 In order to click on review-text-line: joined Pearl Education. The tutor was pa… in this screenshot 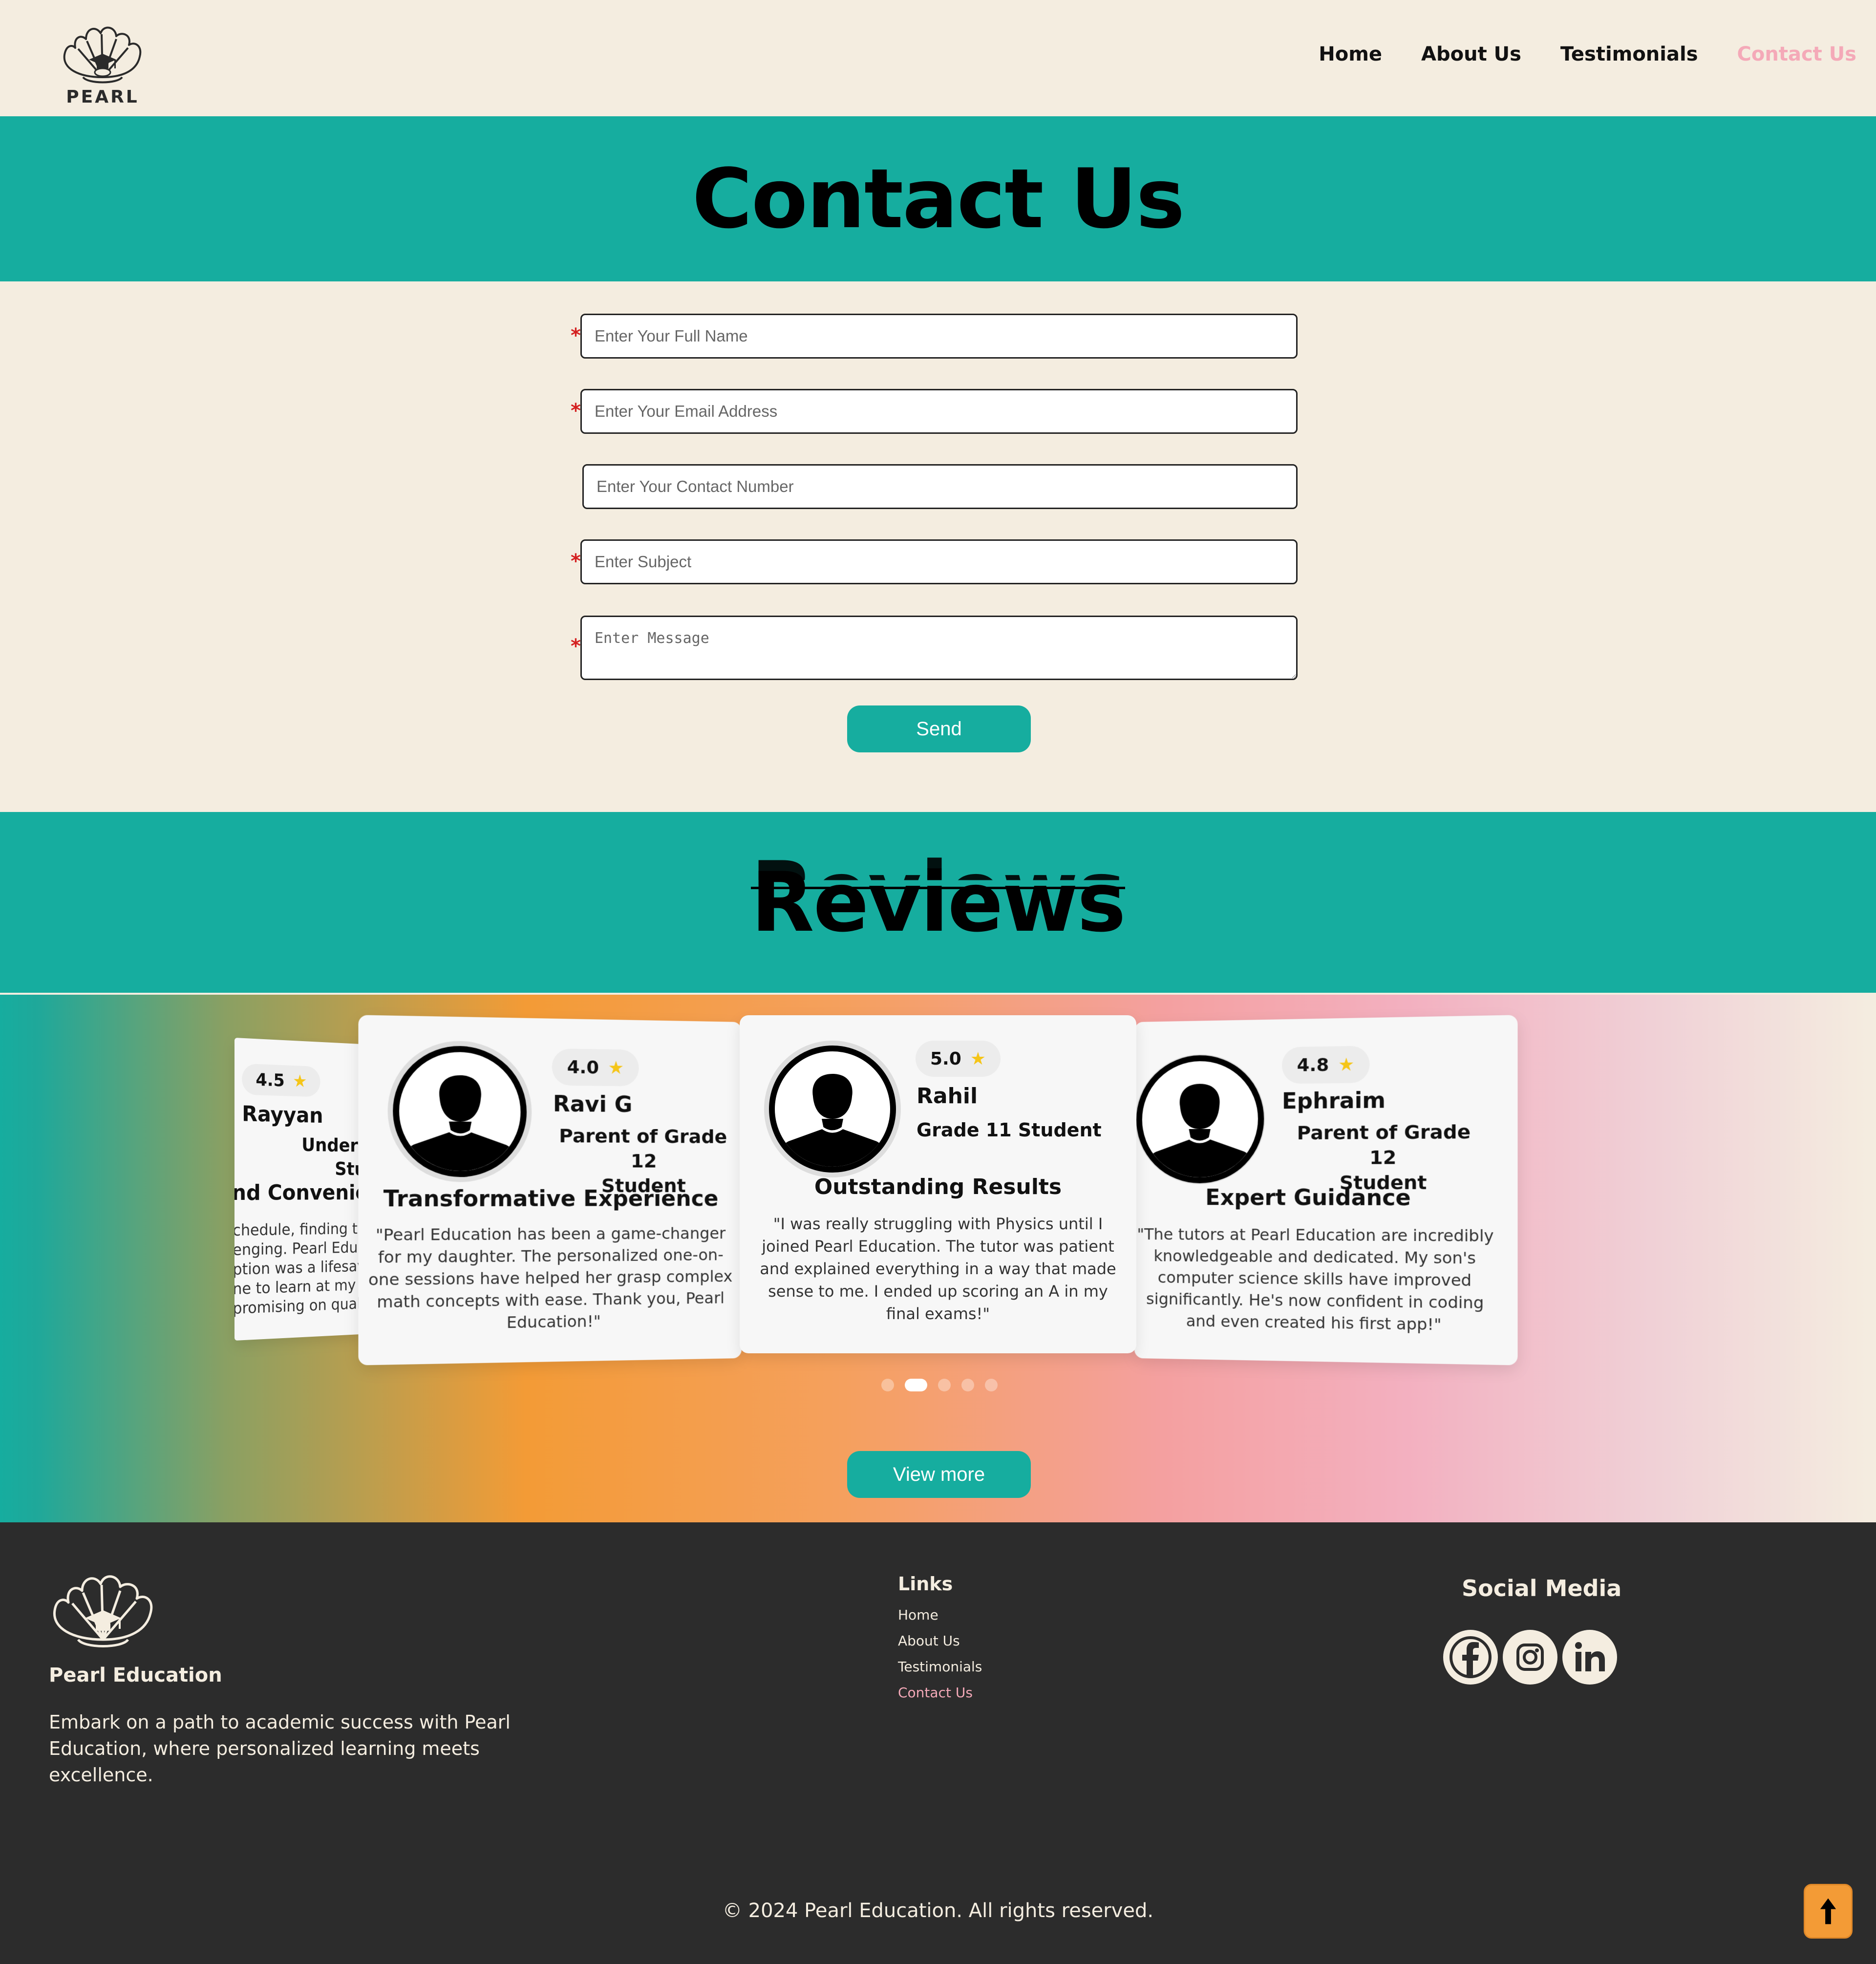, I will do `click(938, 1246)`.